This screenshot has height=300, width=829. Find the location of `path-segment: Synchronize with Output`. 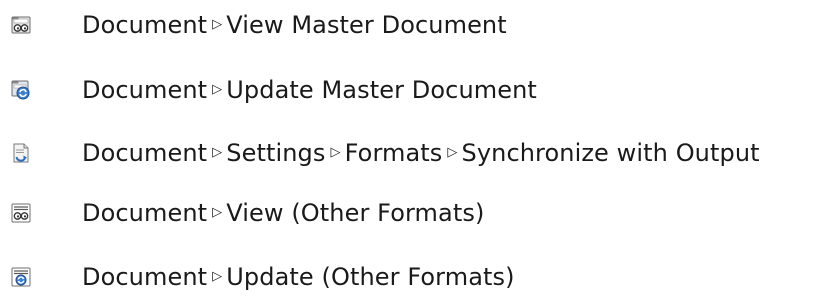

path-segment: Synchronize with Output is located at coordinates (610, 153).